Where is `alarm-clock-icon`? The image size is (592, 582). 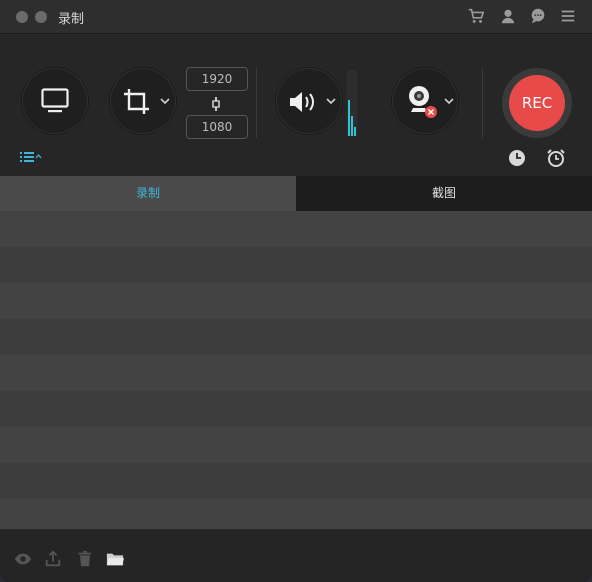 alarm-clock-icon is located at coordinates (556, 158).